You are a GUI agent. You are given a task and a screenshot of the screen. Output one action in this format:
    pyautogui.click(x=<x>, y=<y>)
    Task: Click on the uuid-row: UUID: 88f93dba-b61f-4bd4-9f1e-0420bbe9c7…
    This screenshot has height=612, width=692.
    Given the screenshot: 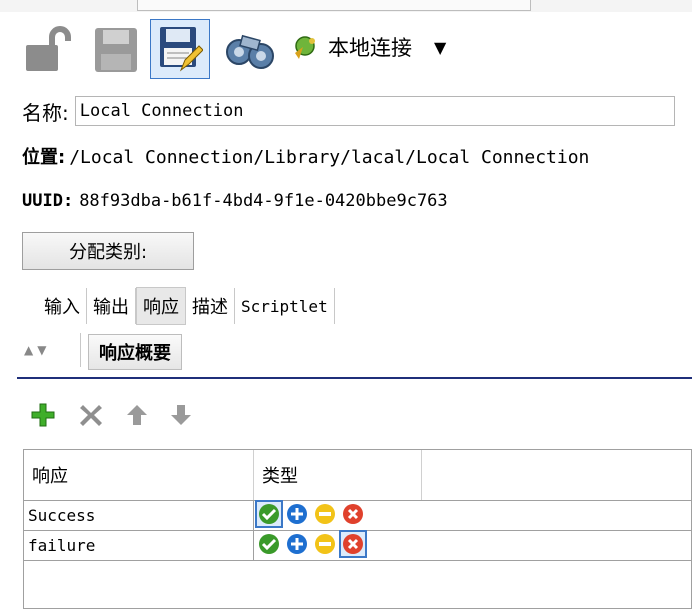 What is the action you would take?
    pyautogui.click(x=235, y=201)
    